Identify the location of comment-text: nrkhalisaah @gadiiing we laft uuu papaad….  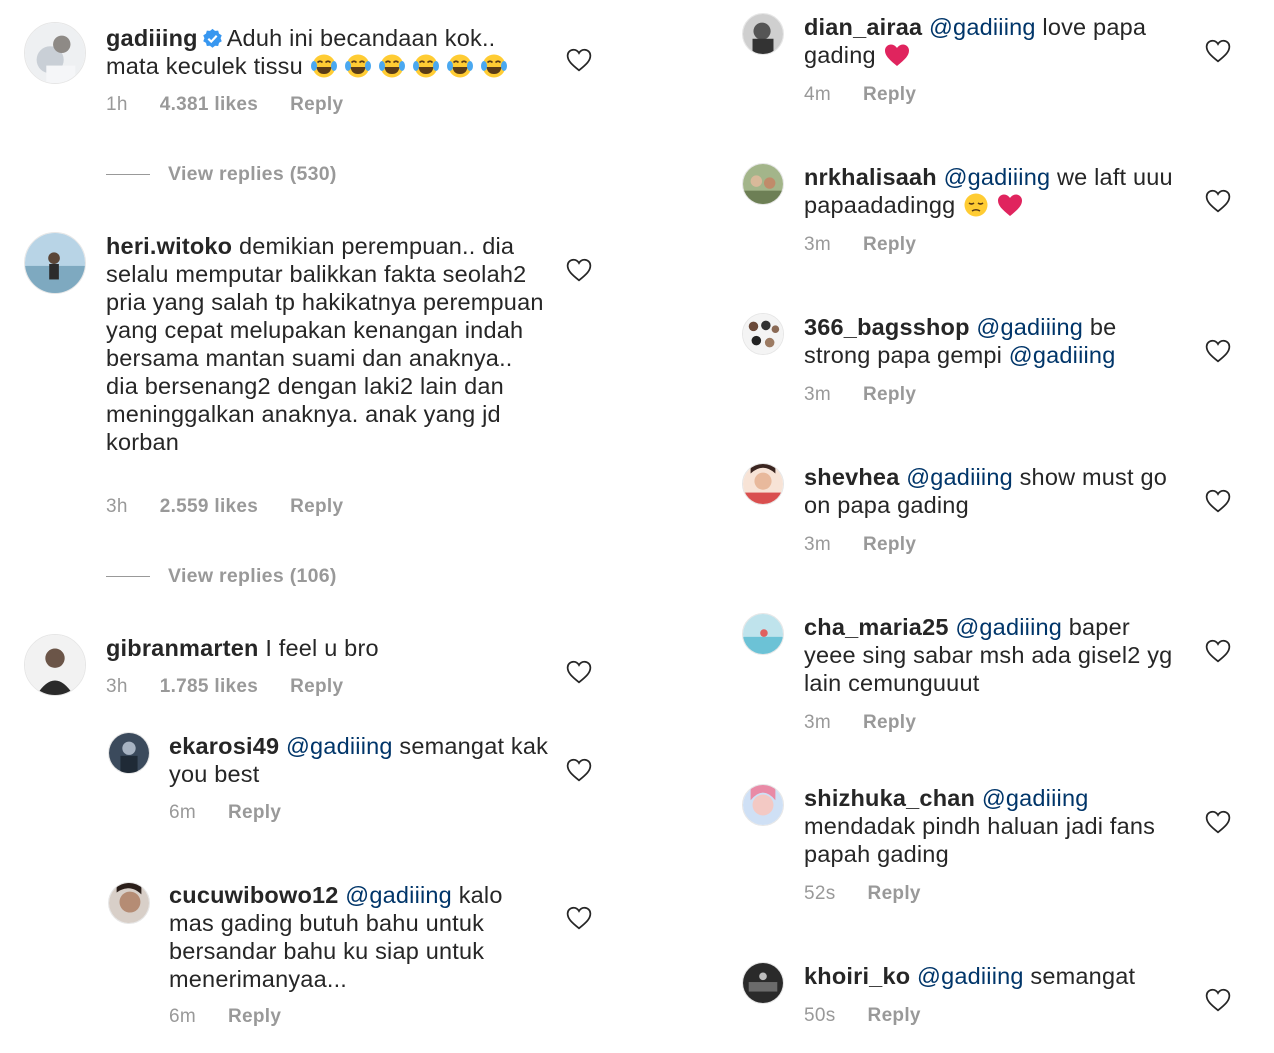
(988, 191).